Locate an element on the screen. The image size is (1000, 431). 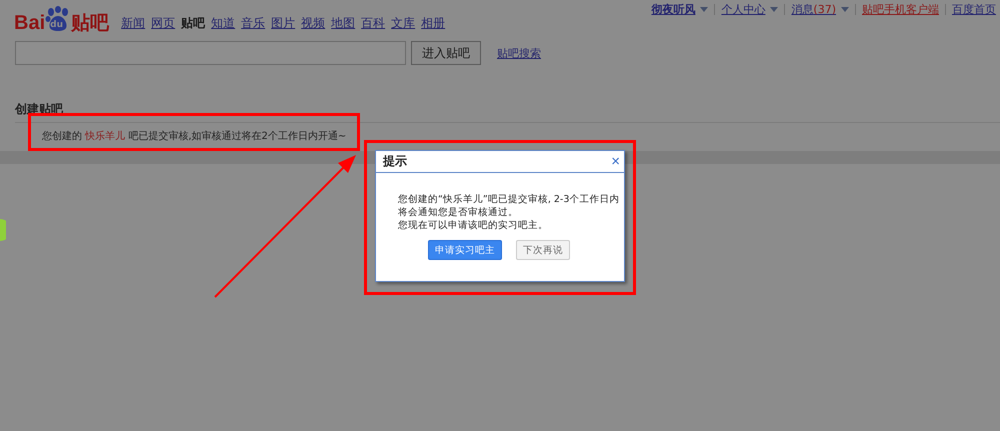
logo-text: Bai is located at coordinates (30, 23).